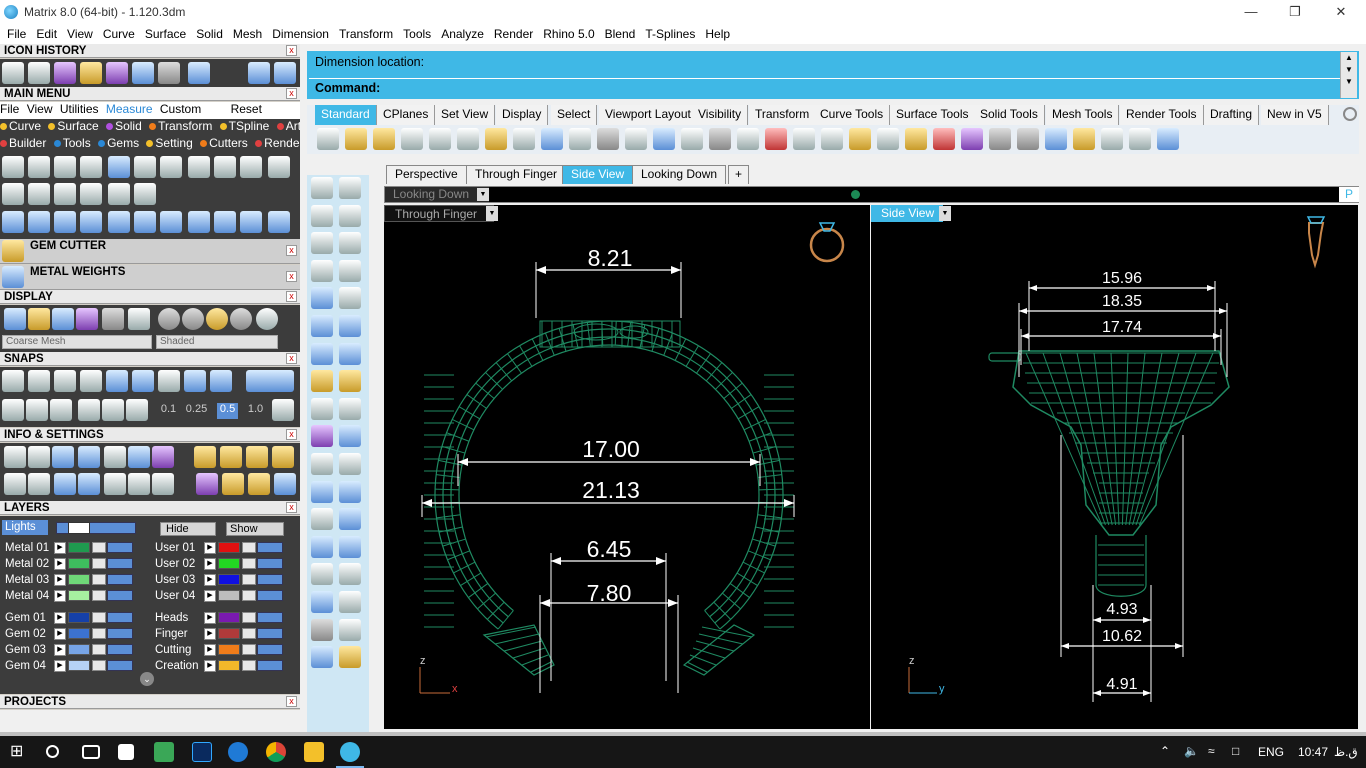 The height and width of the screenshot is (768, 1366). What do you see at coordinates (437, 194) in the screenshot?
I see `looking-down-label: Looking Down` at bounding box center [437, 194].